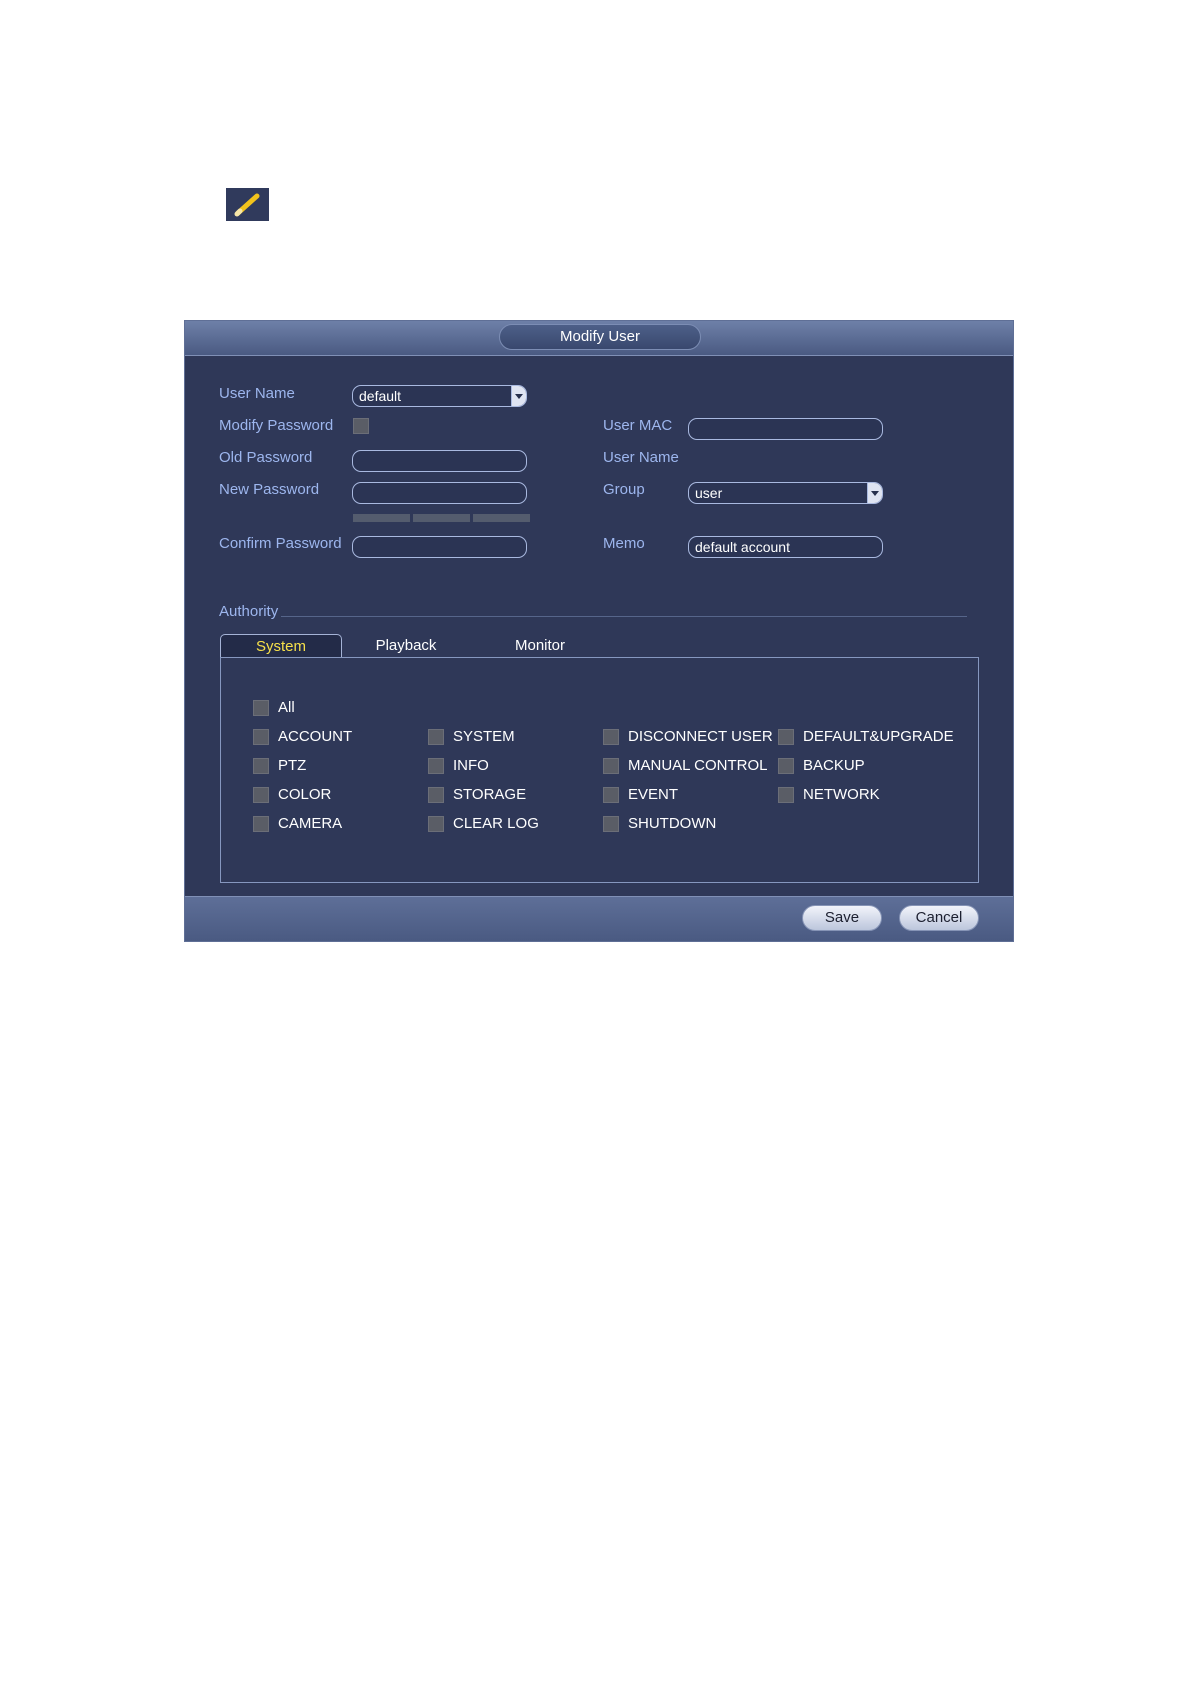  I want to click on permissions-panel, so click(599, 770).